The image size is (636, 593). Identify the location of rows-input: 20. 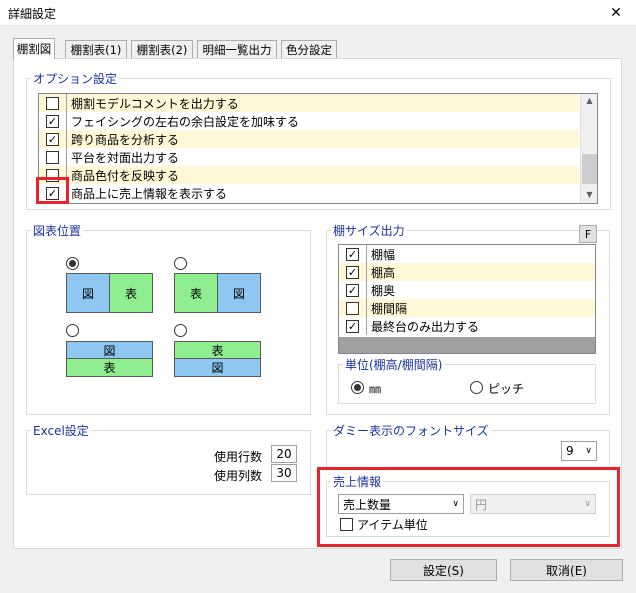
(284, 454).